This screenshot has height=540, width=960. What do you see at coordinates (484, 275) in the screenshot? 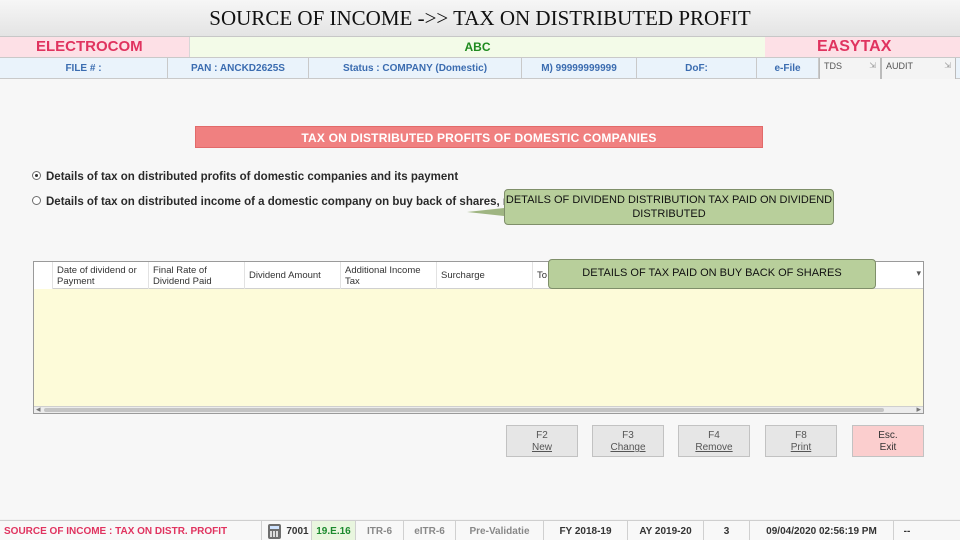
I see `col-surcharge: Surcharge` at bounding box center [484, 275].